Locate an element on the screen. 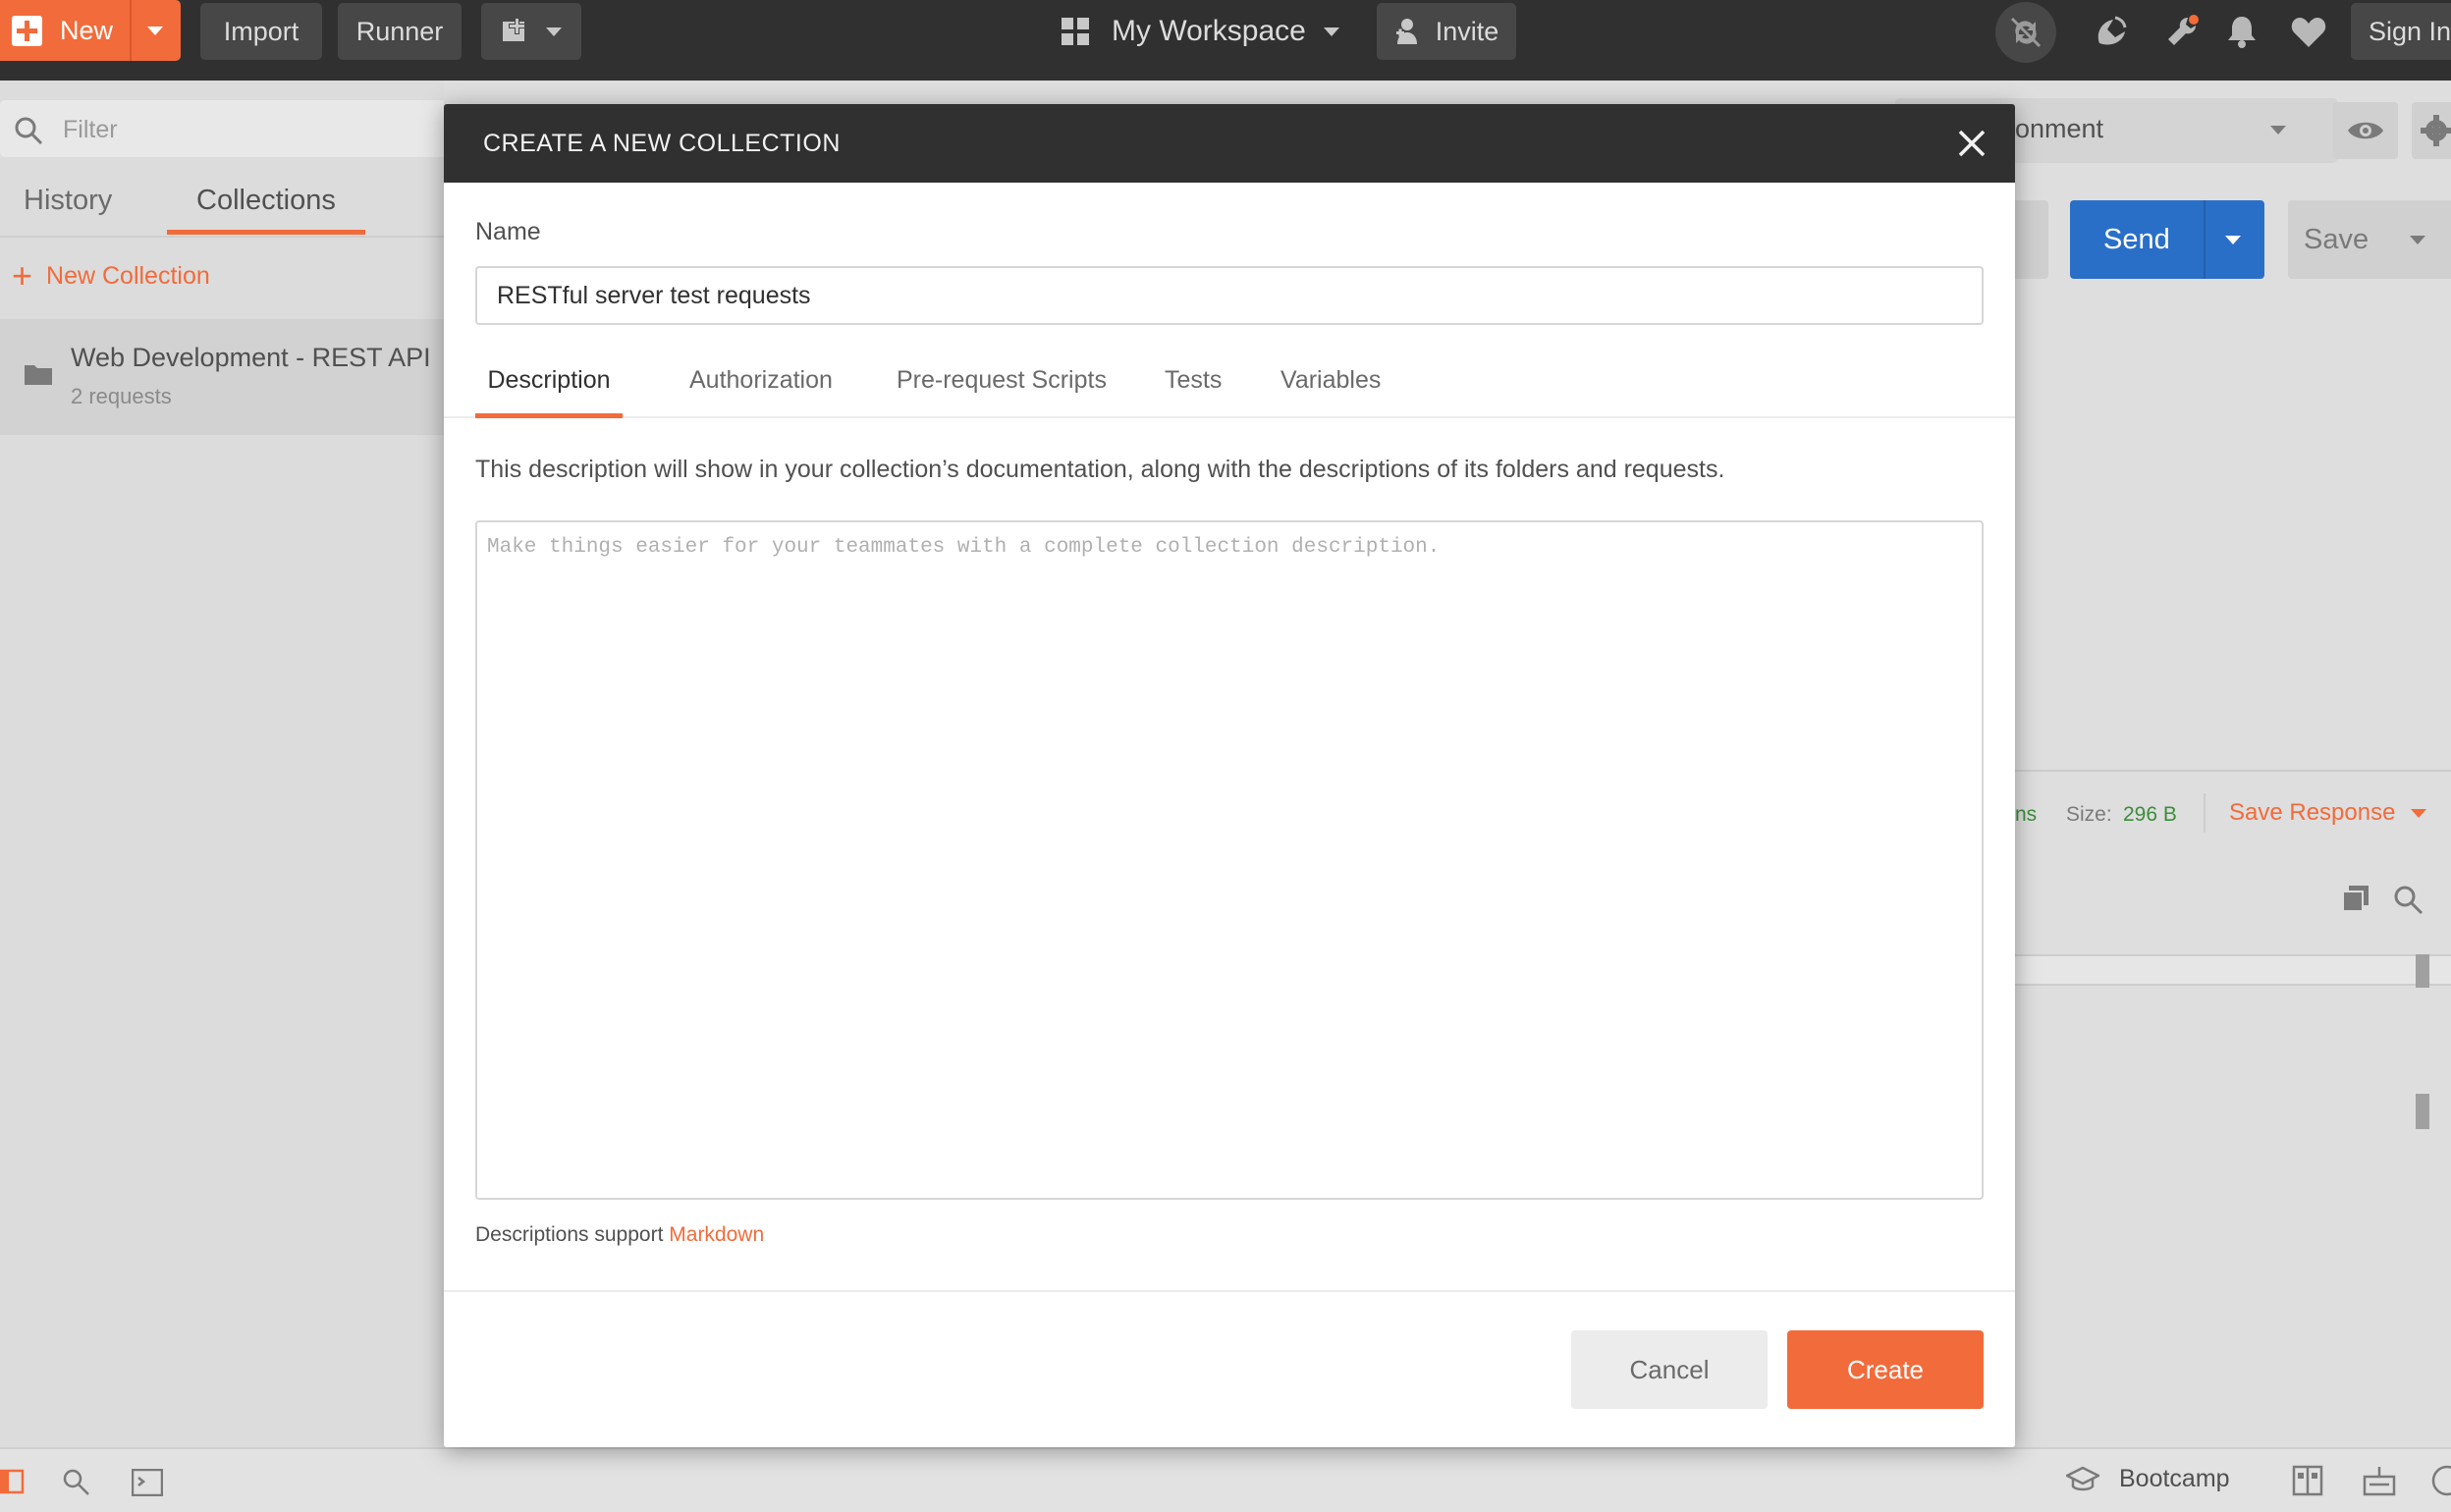 The width and height of the screenshot is (2451, 1512). save-label: Save is located at coordinates (2336, 240).